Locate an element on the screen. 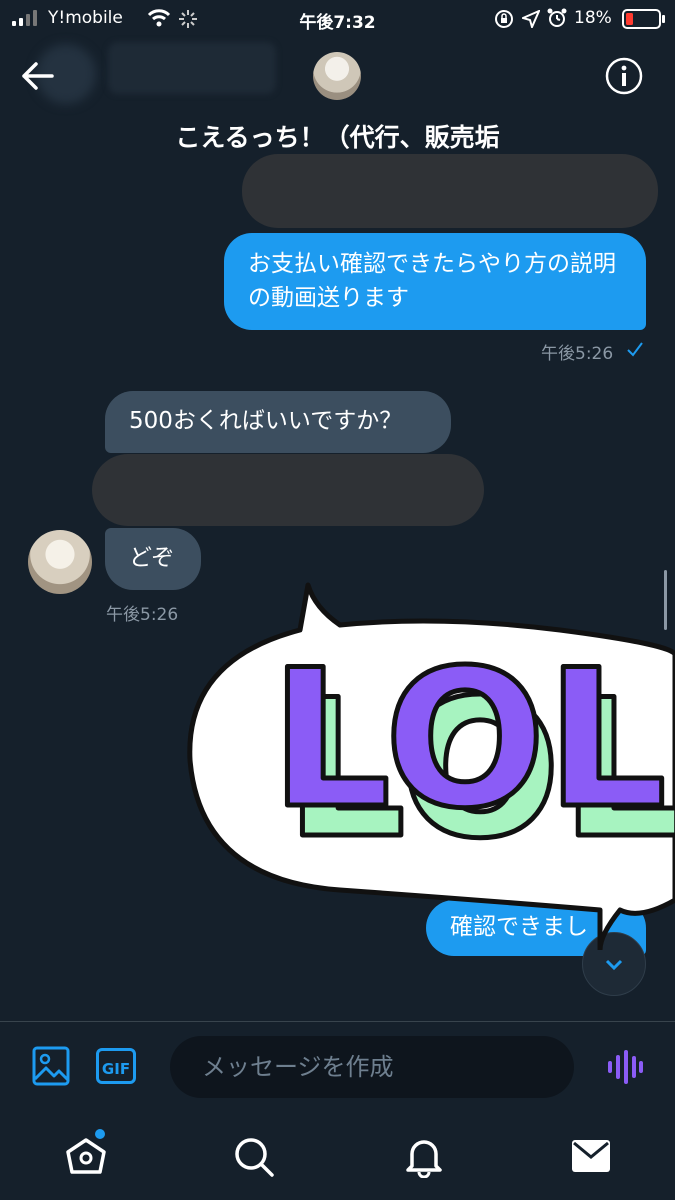  voice-message-icon is located at coordinates (625, 1067).